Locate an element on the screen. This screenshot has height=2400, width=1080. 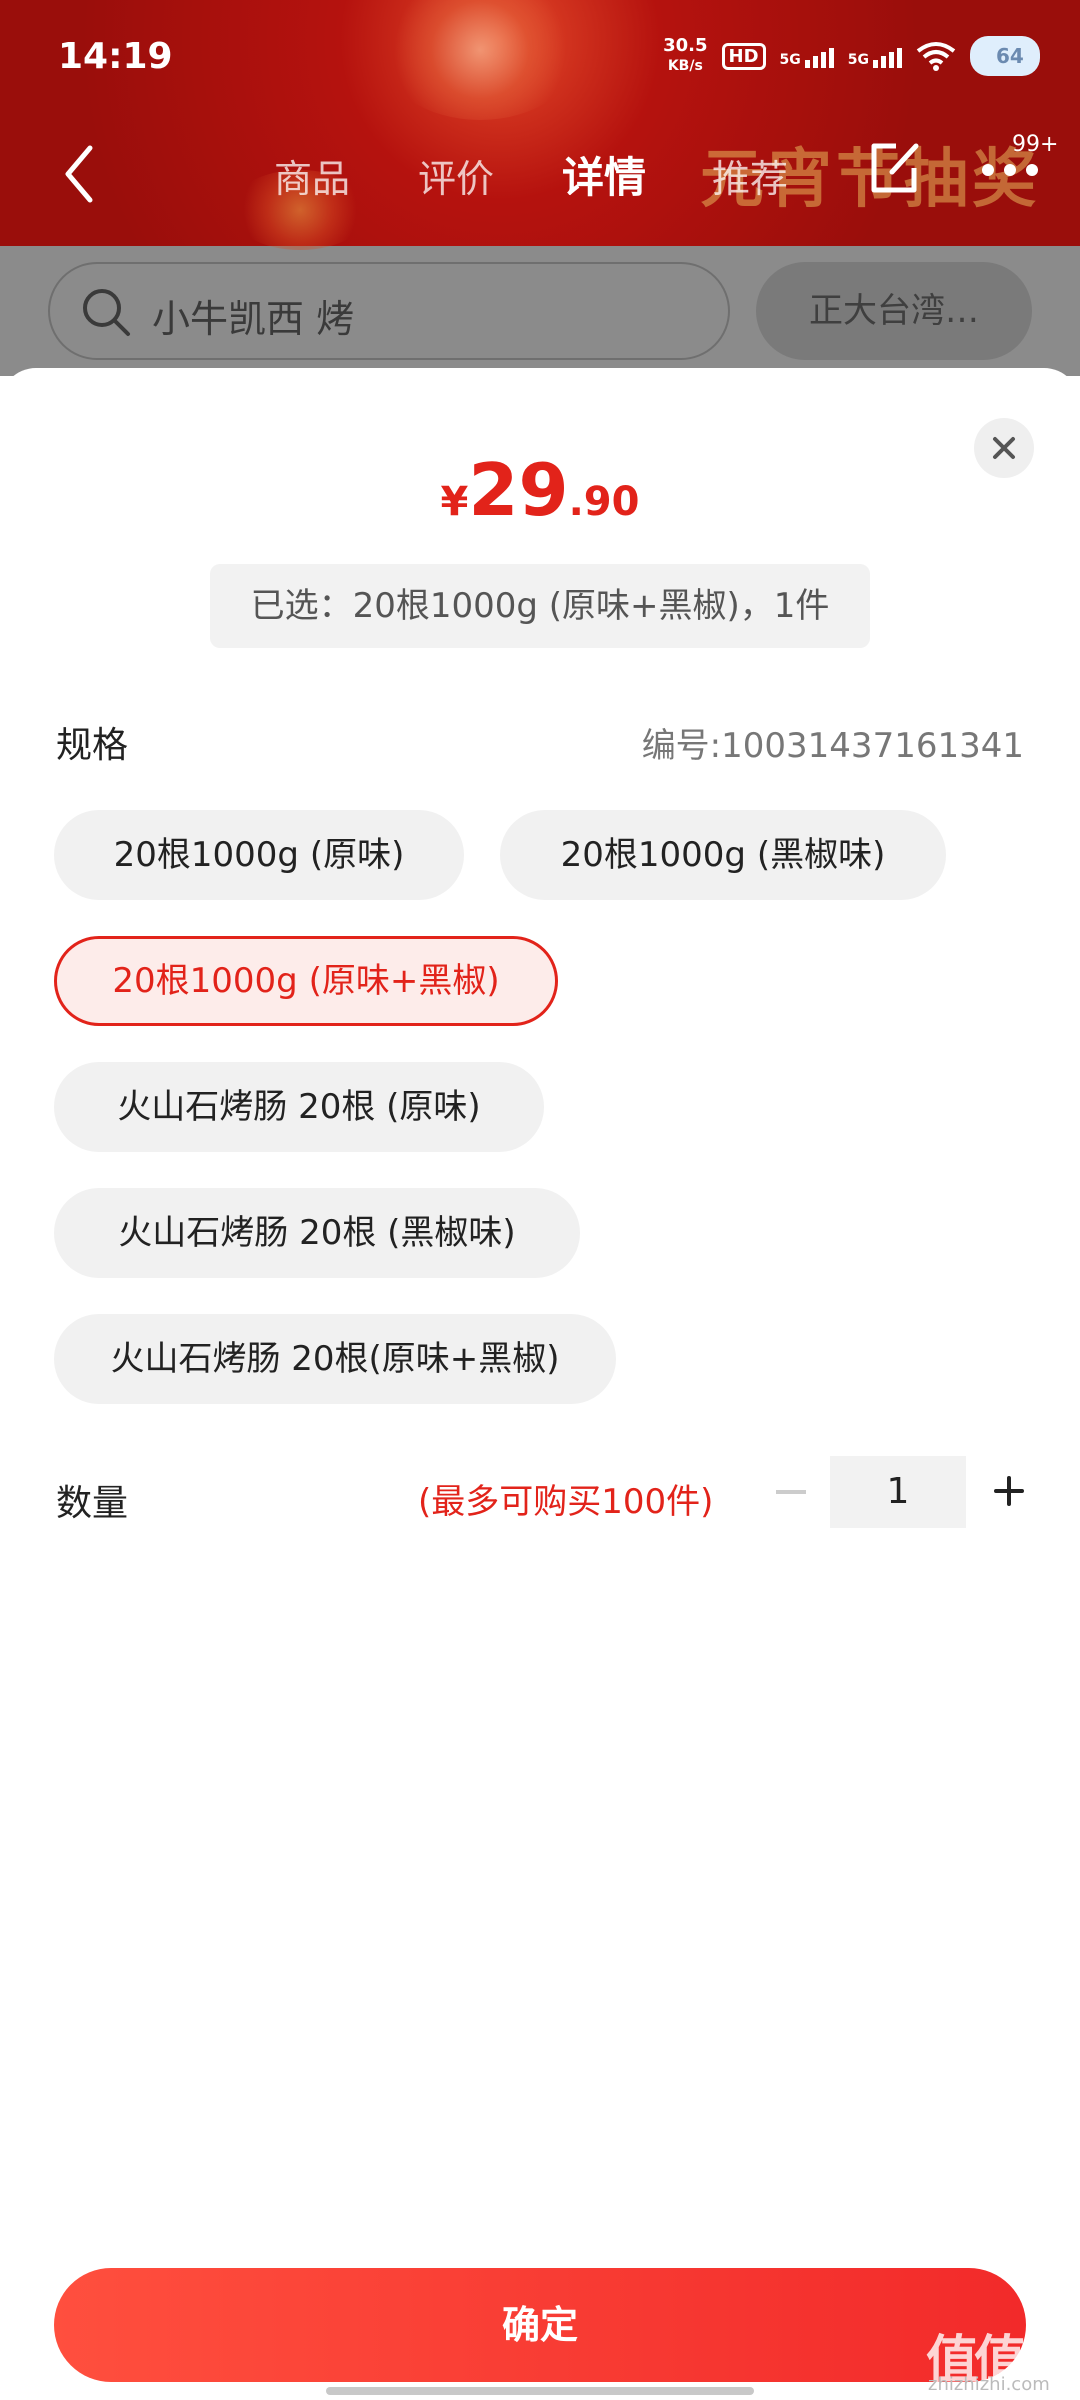
signal-label-1: 5G is located at coordinates (790, 60).